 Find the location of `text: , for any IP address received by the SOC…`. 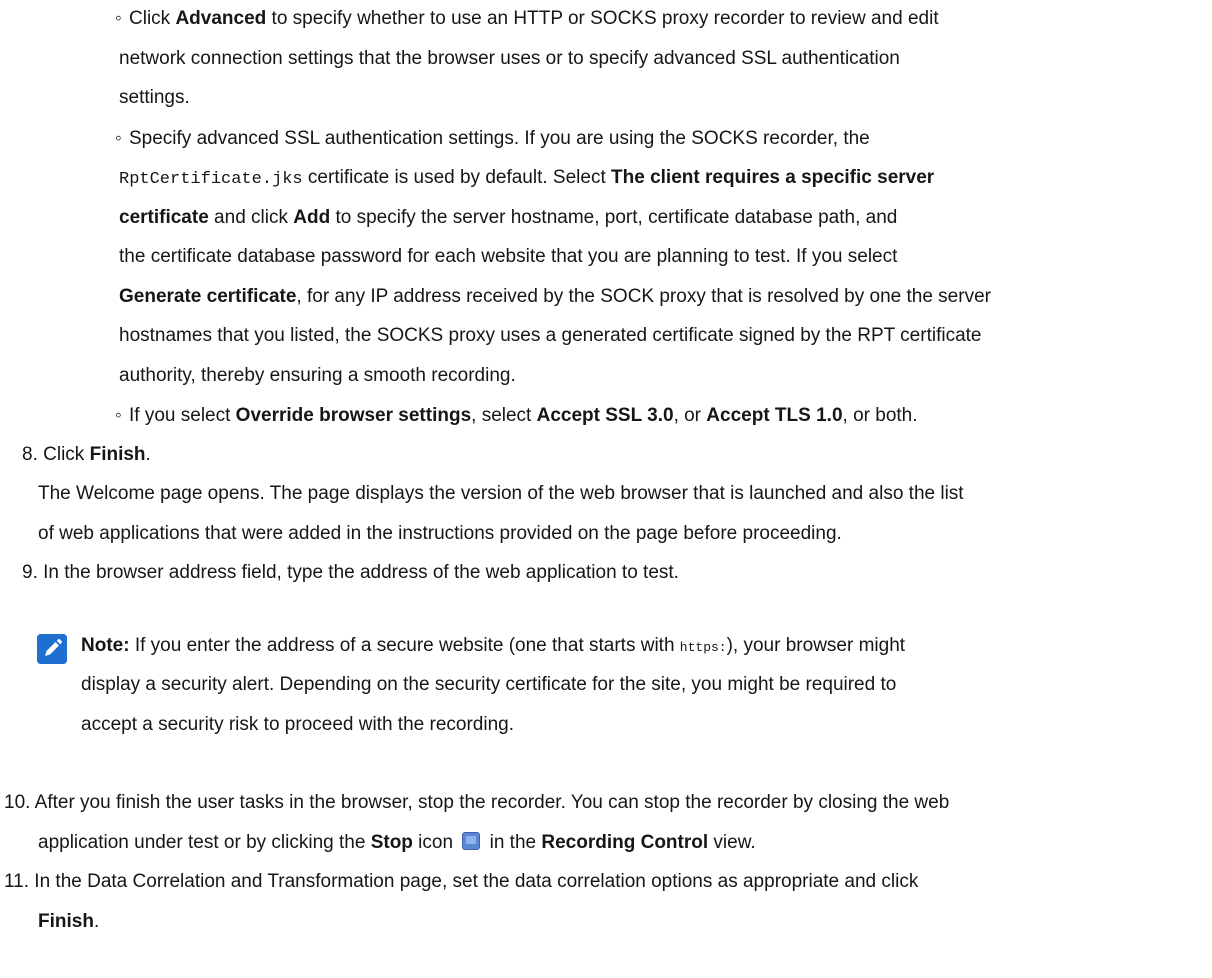

text: , for any IP address received by the SOC… is located at coordinates (643, 296).